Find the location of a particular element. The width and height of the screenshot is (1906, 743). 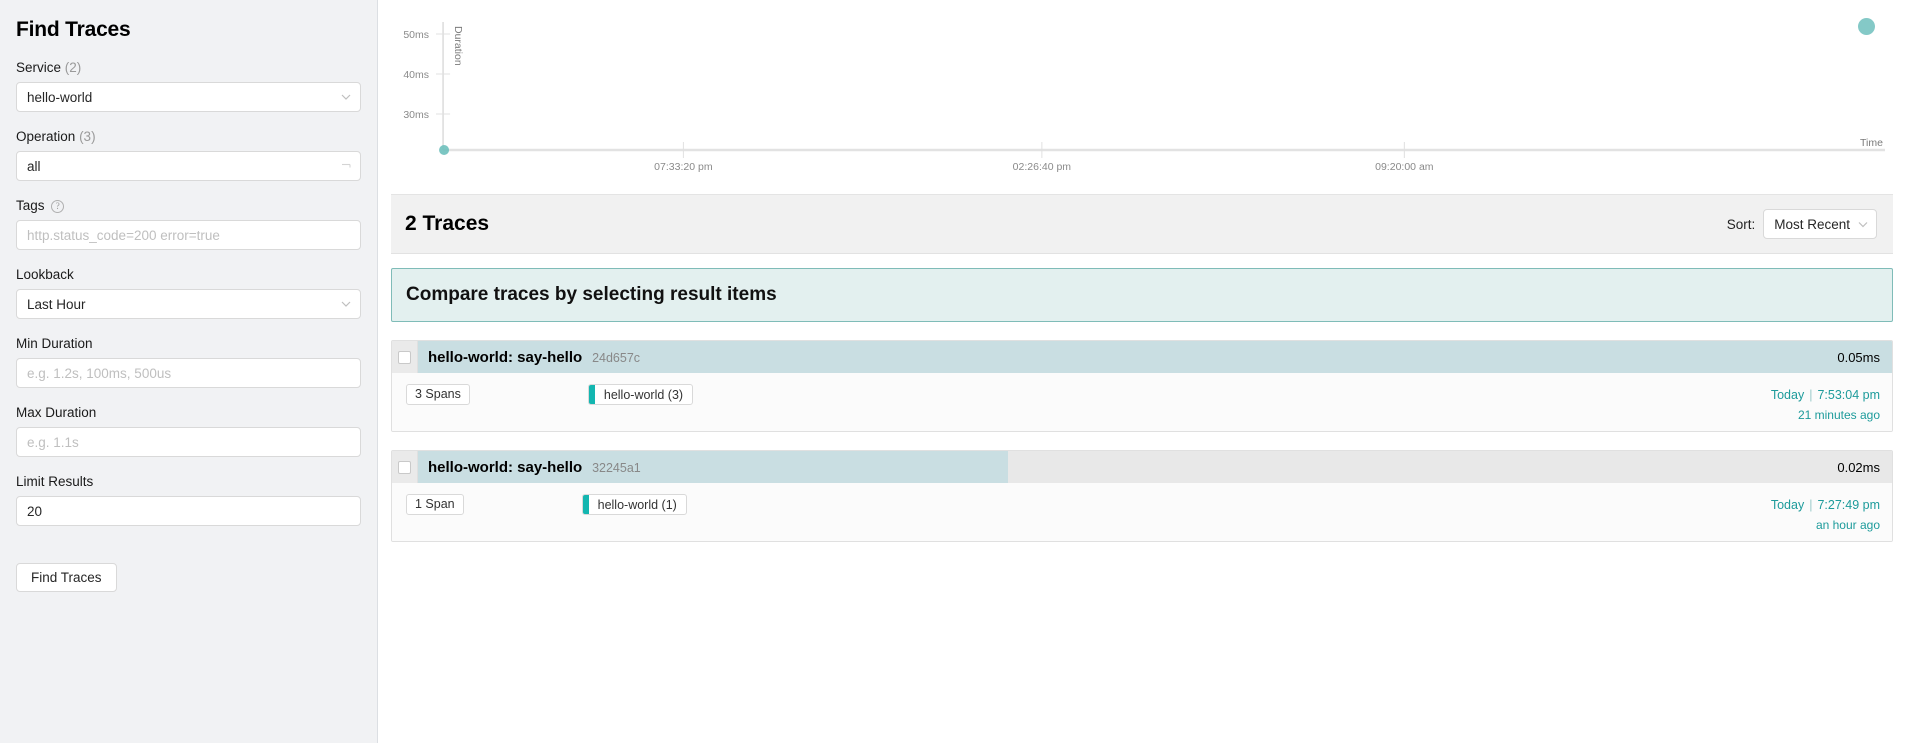

label-operation-text: Operation is located at coordinates (46, 136).